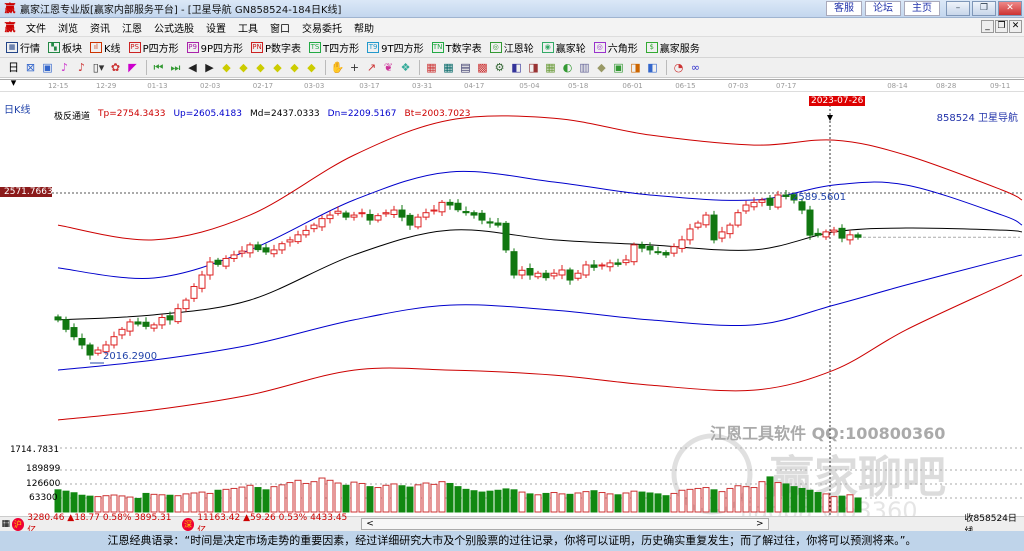 The height and width of the screenshot is (551, 1024). Describe the element at coordinates (65, 47) in the screenshot. I see `toolbar-button: ▚ 板块` at that location.